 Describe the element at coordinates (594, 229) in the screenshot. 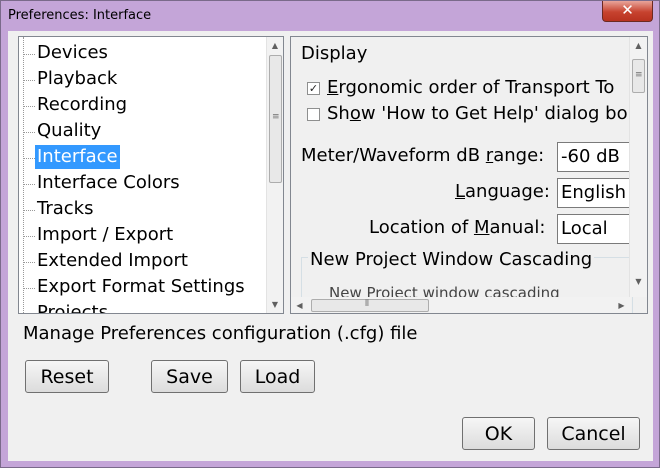

I see `manual-location-dropdown: Local` at that location.